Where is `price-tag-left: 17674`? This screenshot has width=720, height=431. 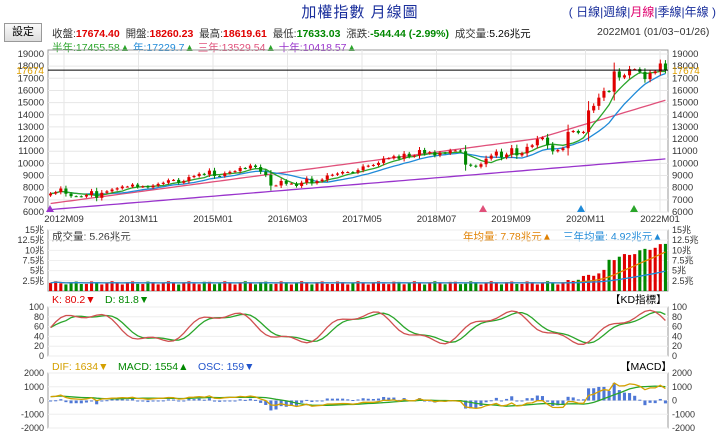 price-tag-left: 17674 is located at coordinates (30, 71).